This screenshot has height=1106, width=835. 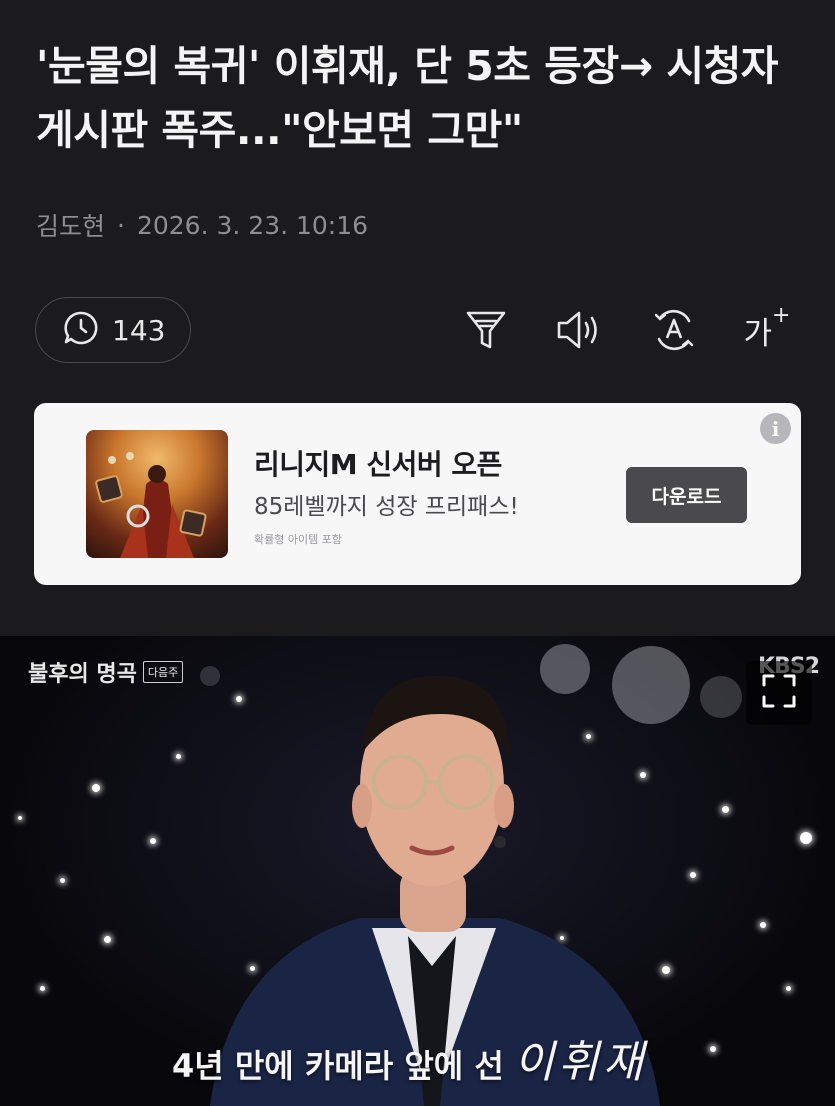 What do you see at coordinates (106, 672) in the screenshot?
I see `show-logo: 불후의 명곡 다음주` at bounding box center [106, 672].